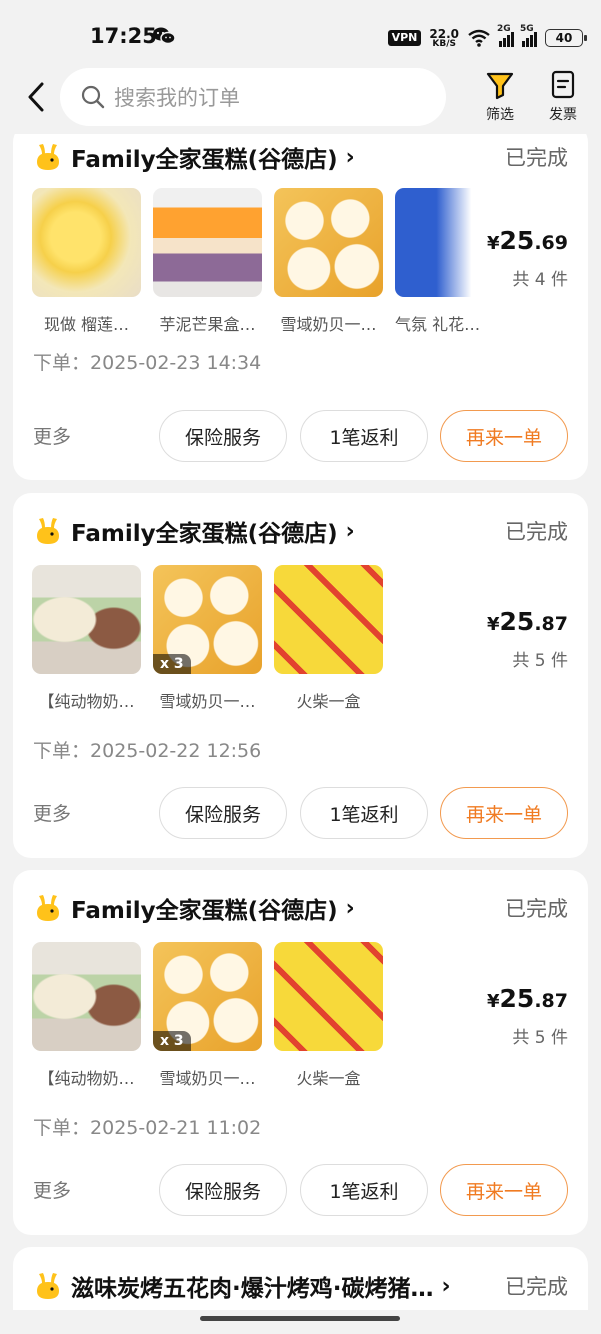 Image resolution: width=601 pixels, height=1334 pixels. I want to click on order-time-value: 2025-02-23 14:34, so click(176, 363).